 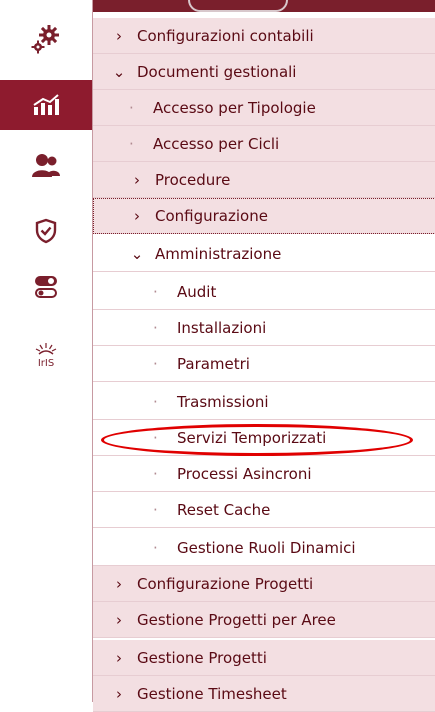 I want to click on shield-check-icon, so click(x=46, y=231).